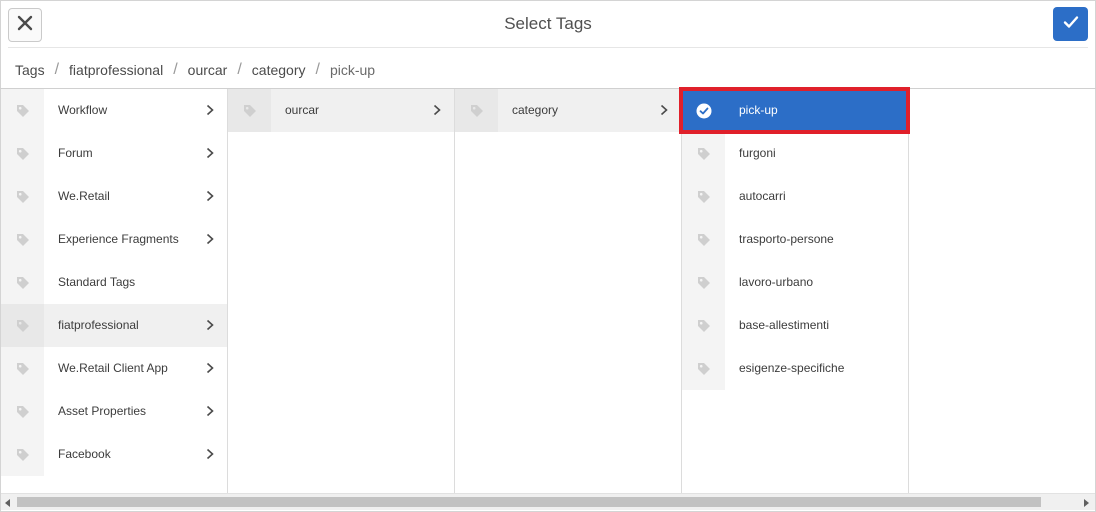  Describe the element at coordinates (795, 196) in the screenshot. I see `column-item: autocarri` at that location.